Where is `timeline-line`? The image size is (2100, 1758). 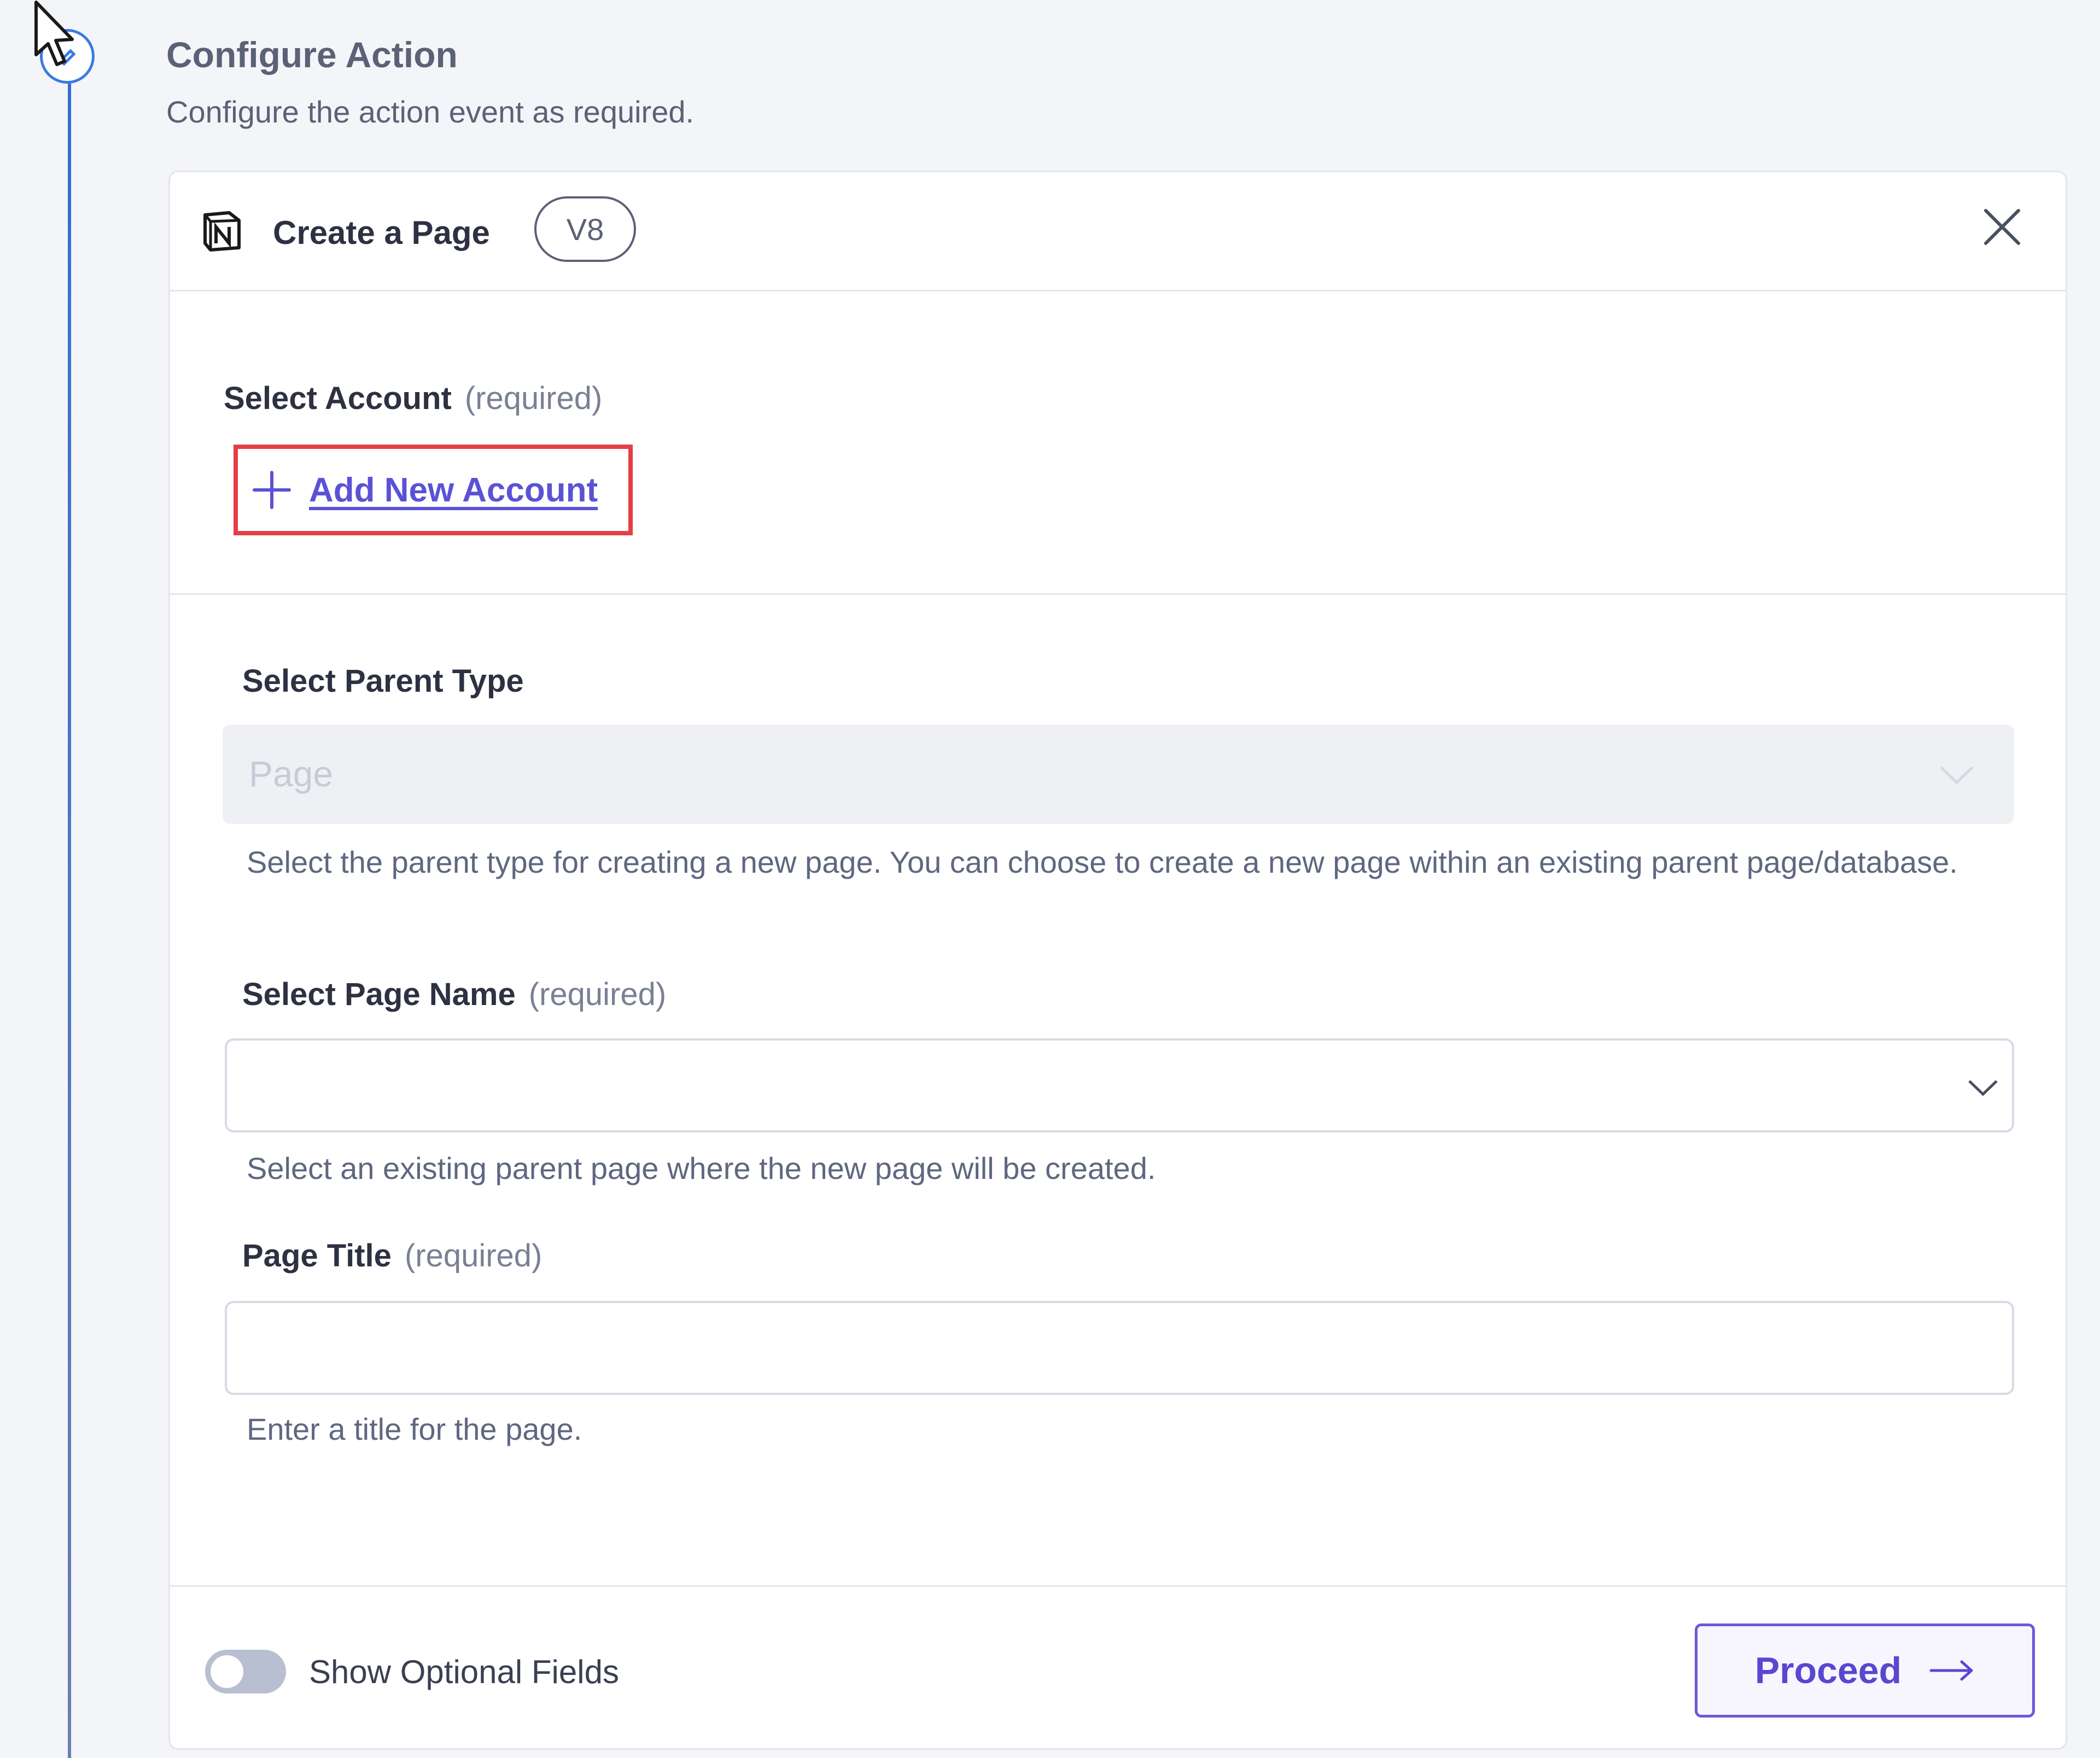 timeline-line is located at coordinates (69, 909).